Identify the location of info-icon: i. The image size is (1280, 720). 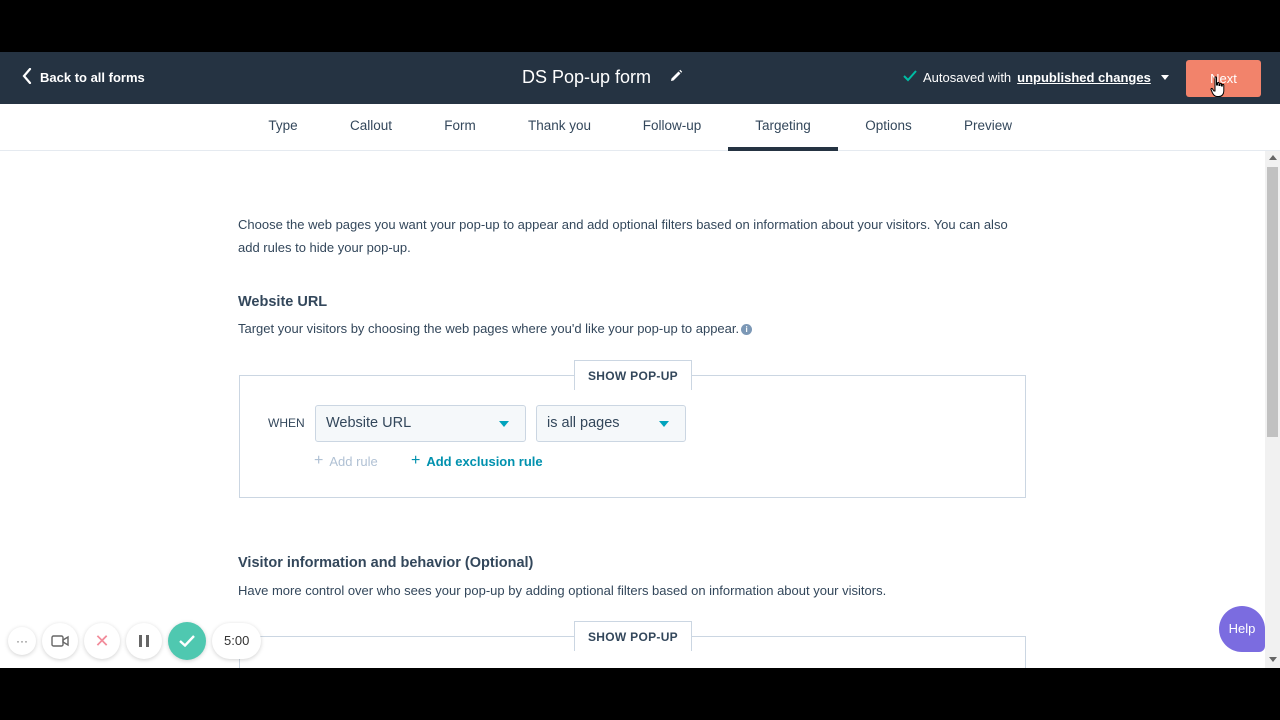
(747, 330).